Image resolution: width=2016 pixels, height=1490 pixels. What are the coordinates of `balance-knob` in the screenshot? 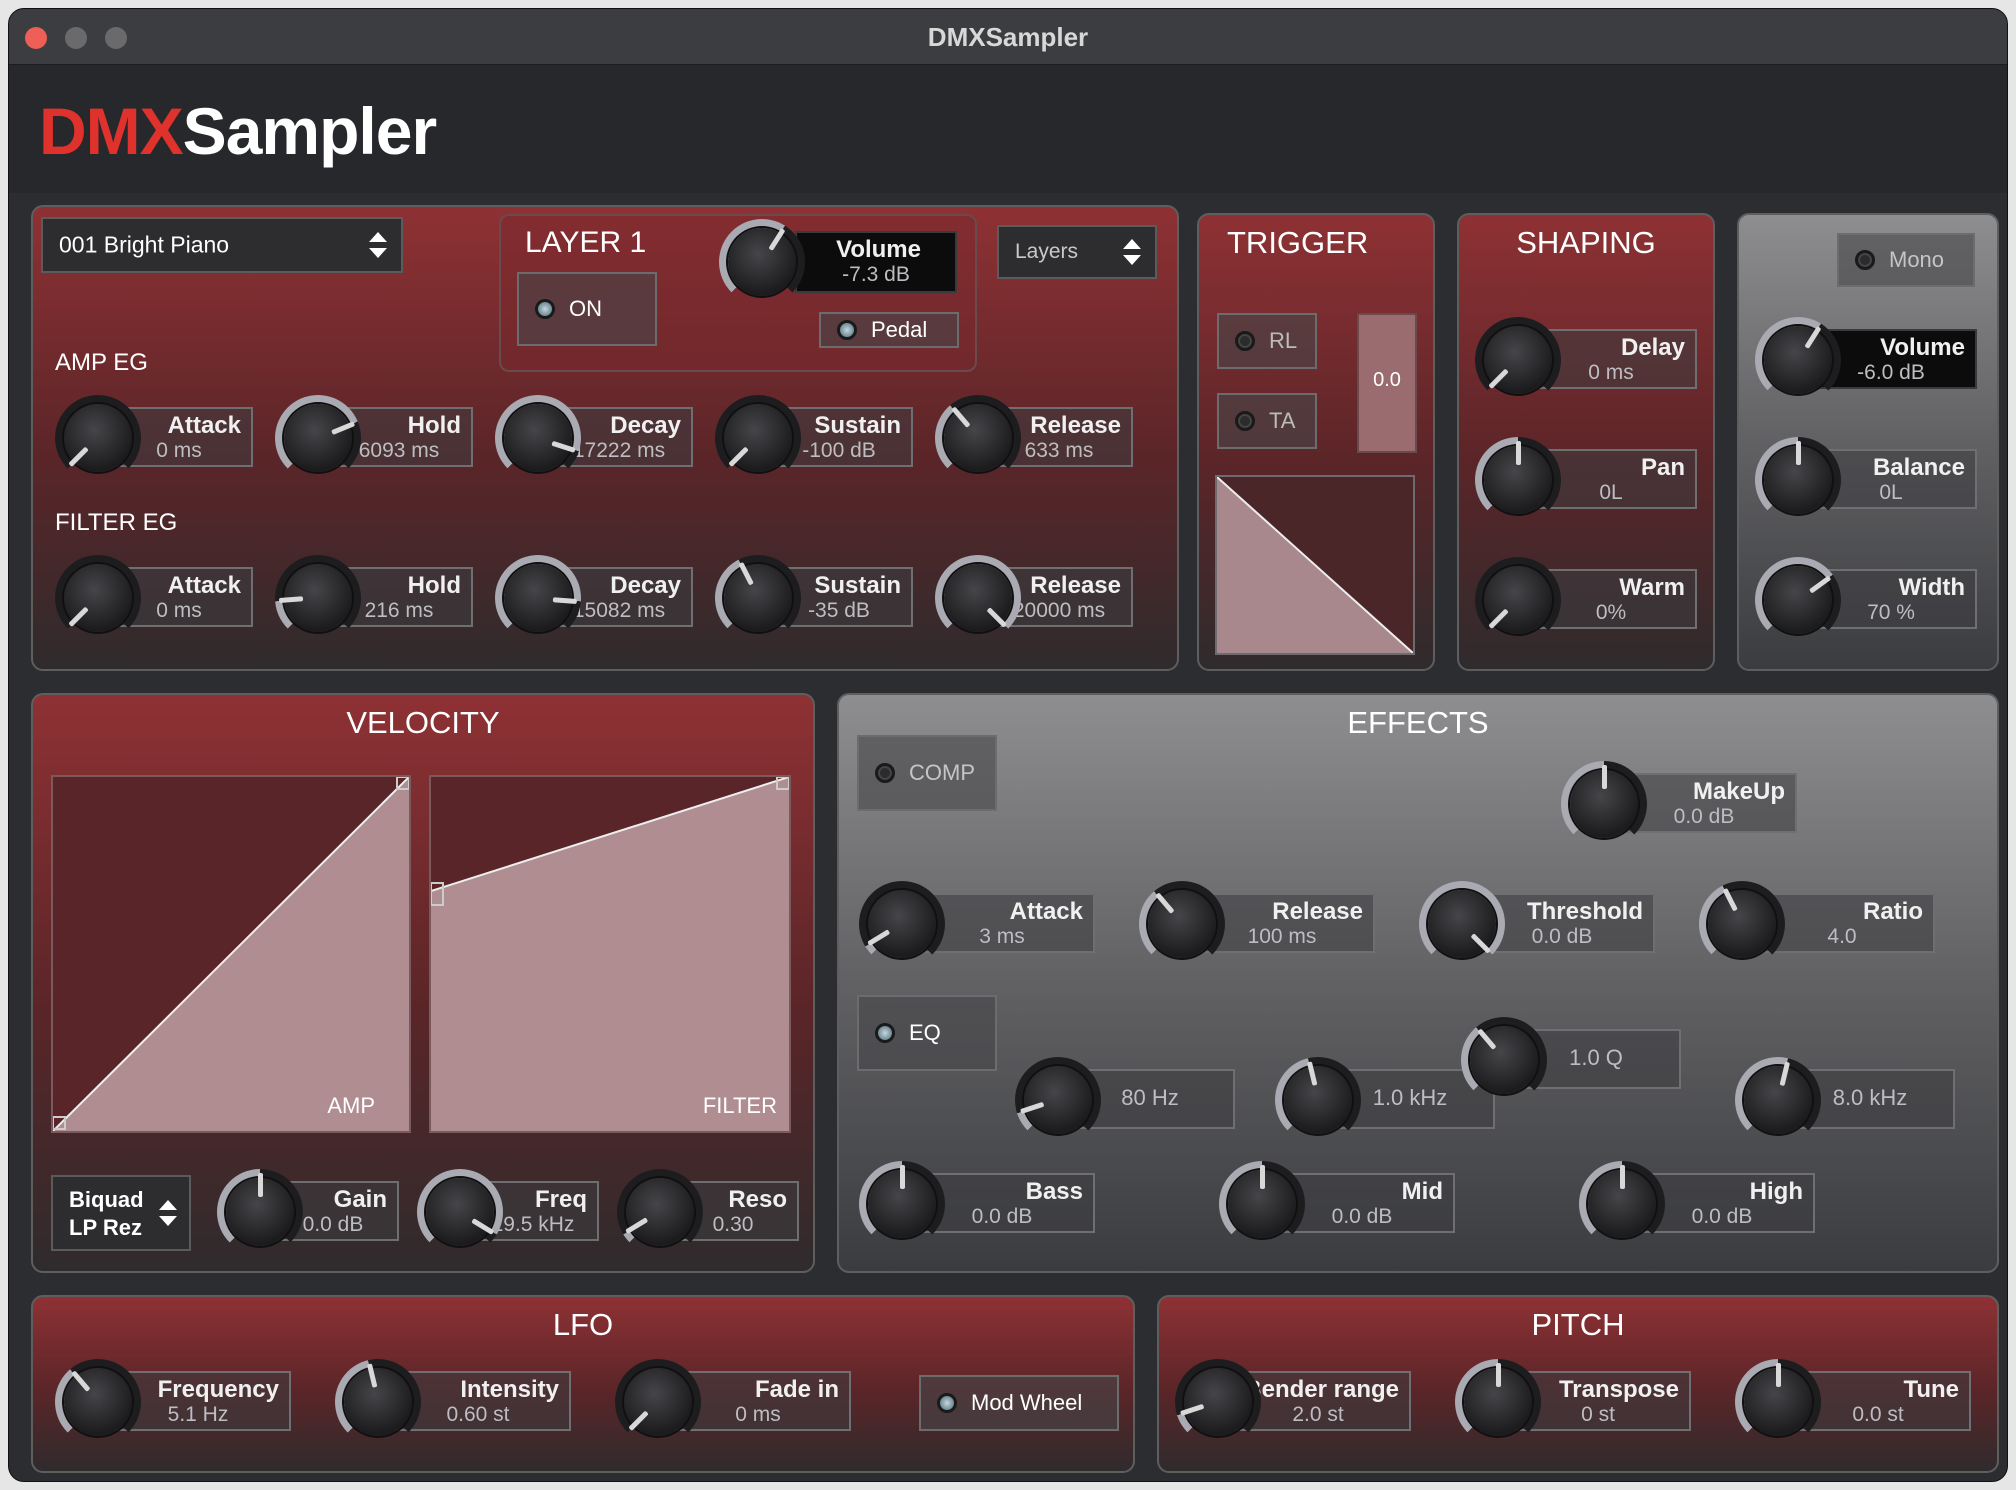 It's located at (1798, 480).